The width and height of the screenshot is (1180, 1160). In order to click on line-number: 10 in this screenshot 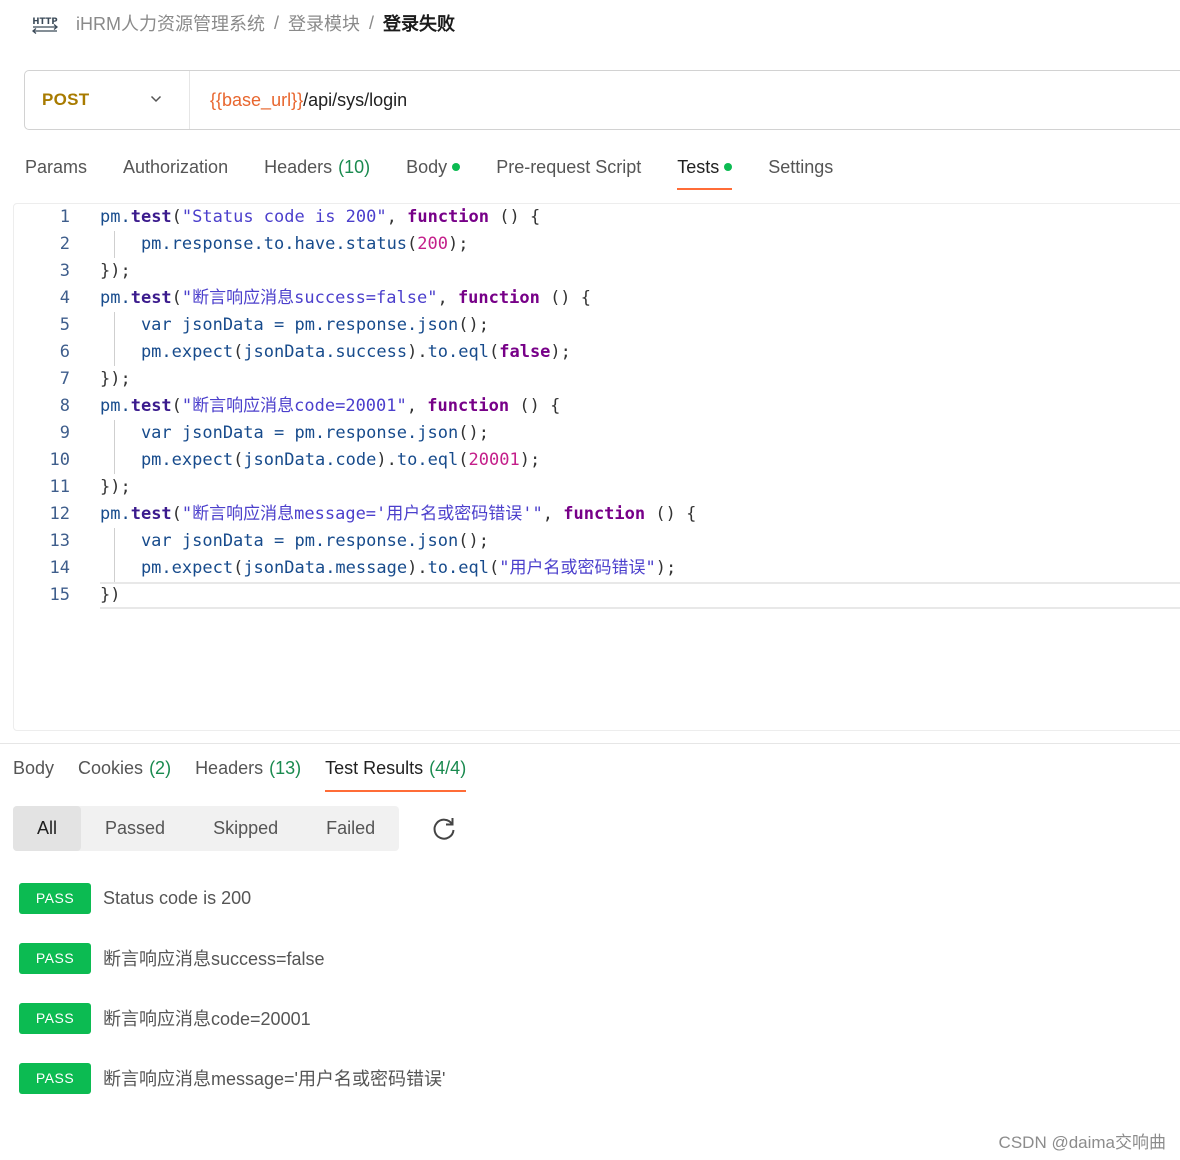, I will do `click(59, 460)`.